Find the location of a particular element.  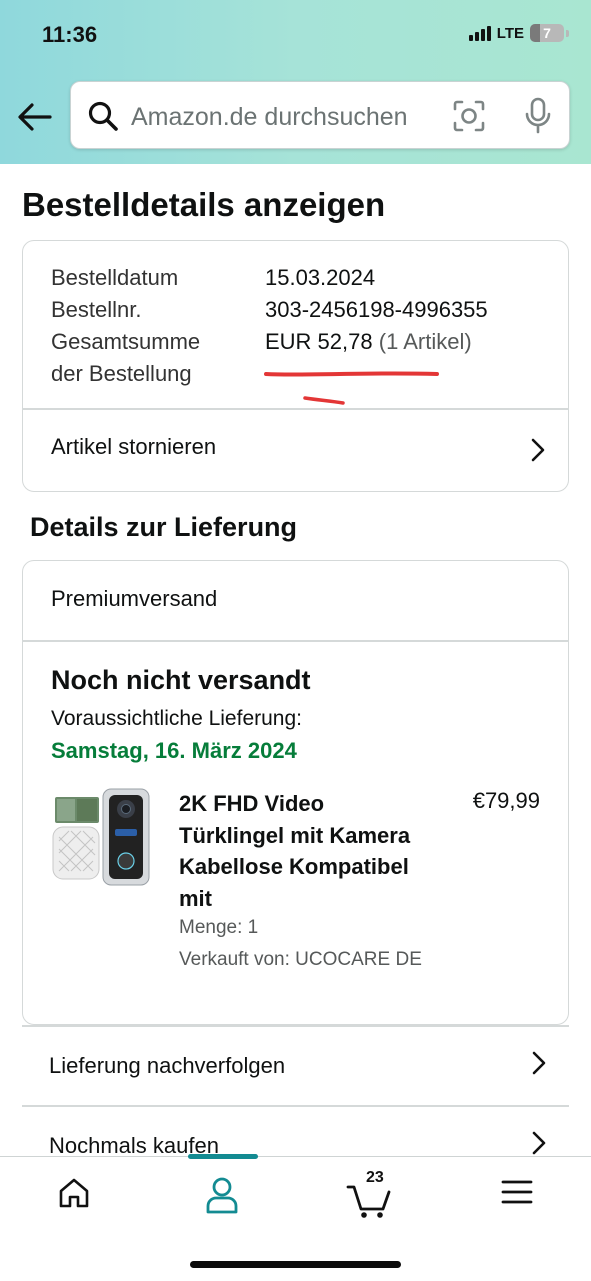

nav-menu is located at coordinates (517, 1197).